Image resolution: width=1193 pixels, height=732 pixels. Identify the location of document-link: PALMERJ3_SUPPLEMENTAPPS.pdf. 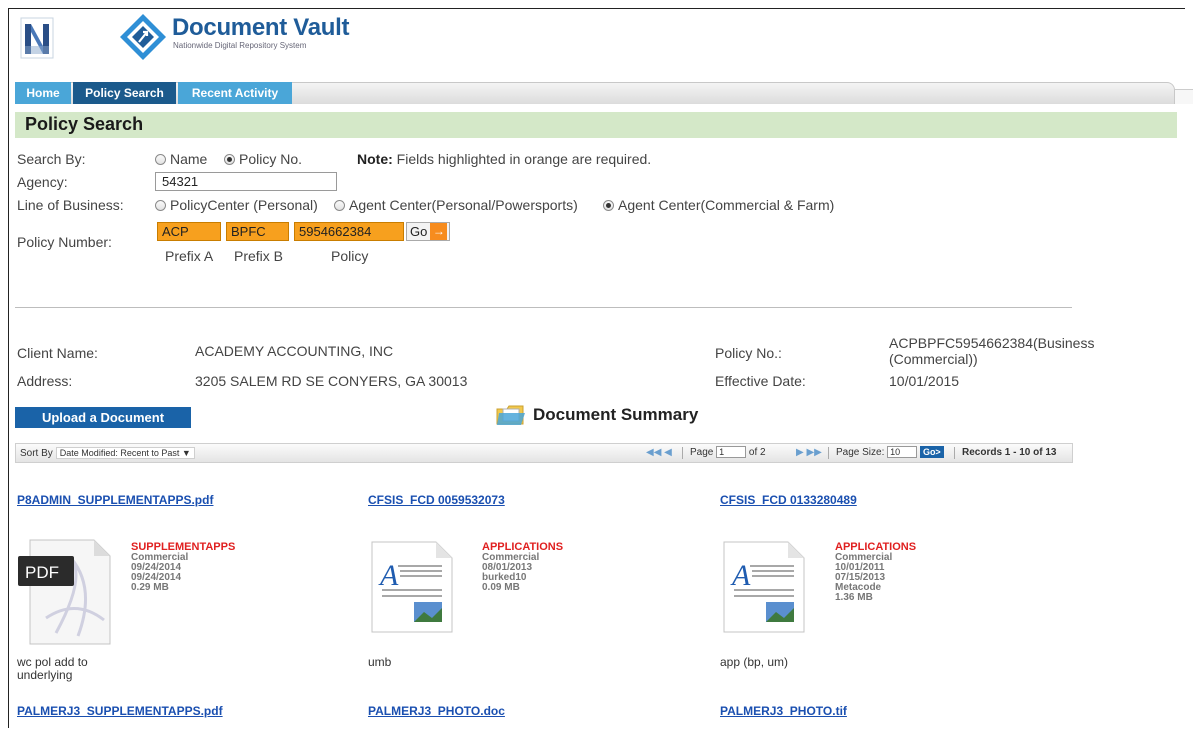
(120, 711).